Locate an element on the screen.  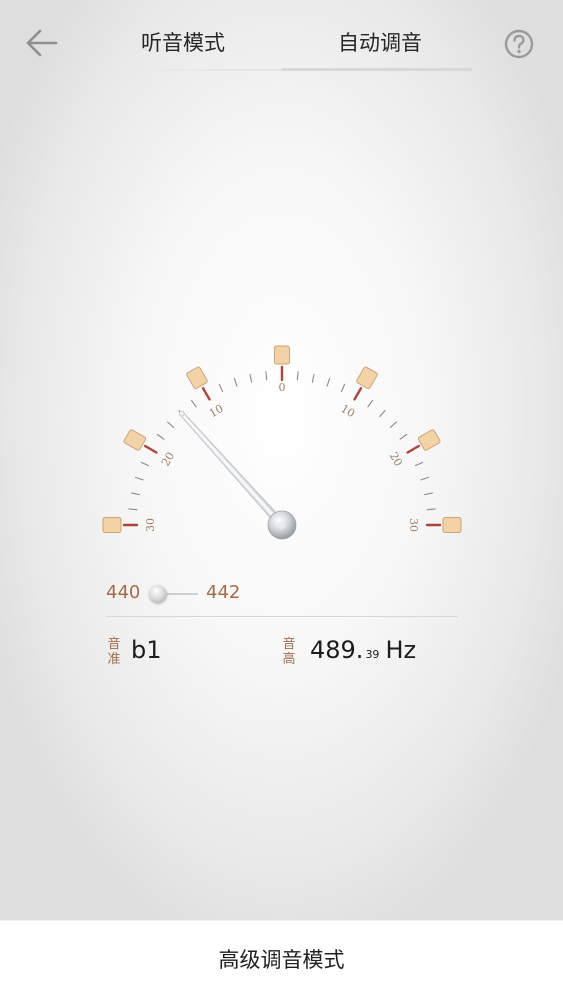
frequency-decimal: 39 is located at coordinates (372, 654).